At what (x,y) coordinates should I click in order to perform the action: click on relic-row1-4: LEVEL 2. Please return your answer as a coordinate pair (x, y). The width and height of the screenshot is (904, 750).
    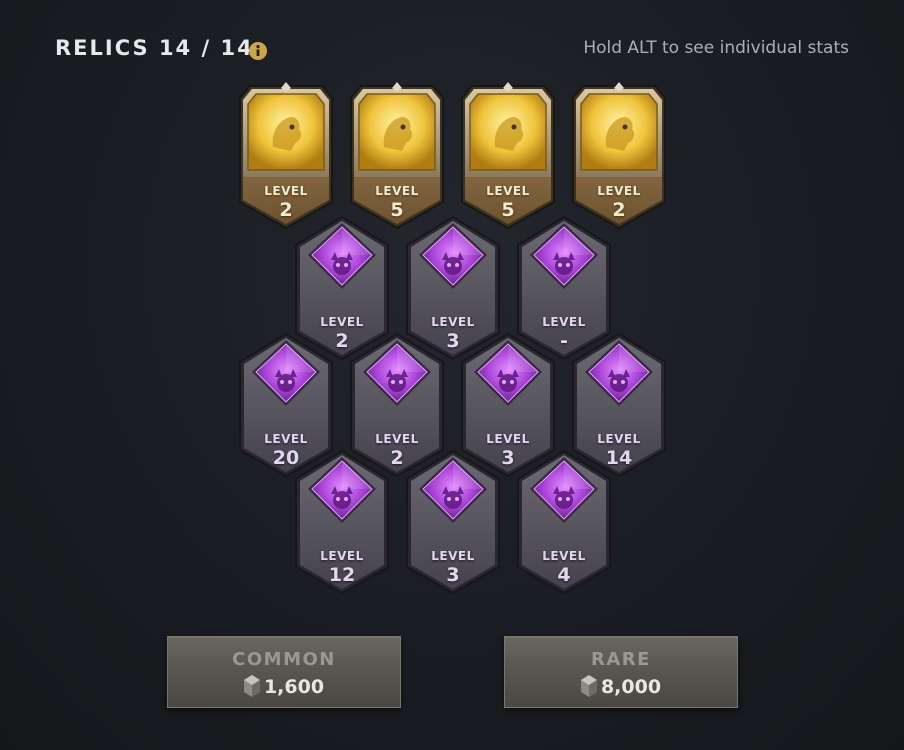
    Looking at the image, I should click on (619, 157).